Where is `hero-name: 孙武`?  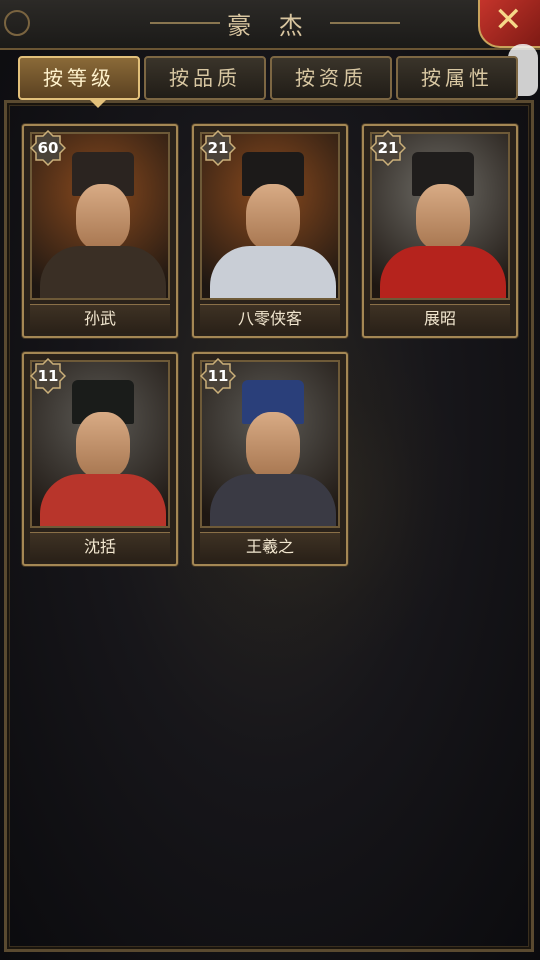
hero-name: 孙武 is located at coordinates (100, 318).